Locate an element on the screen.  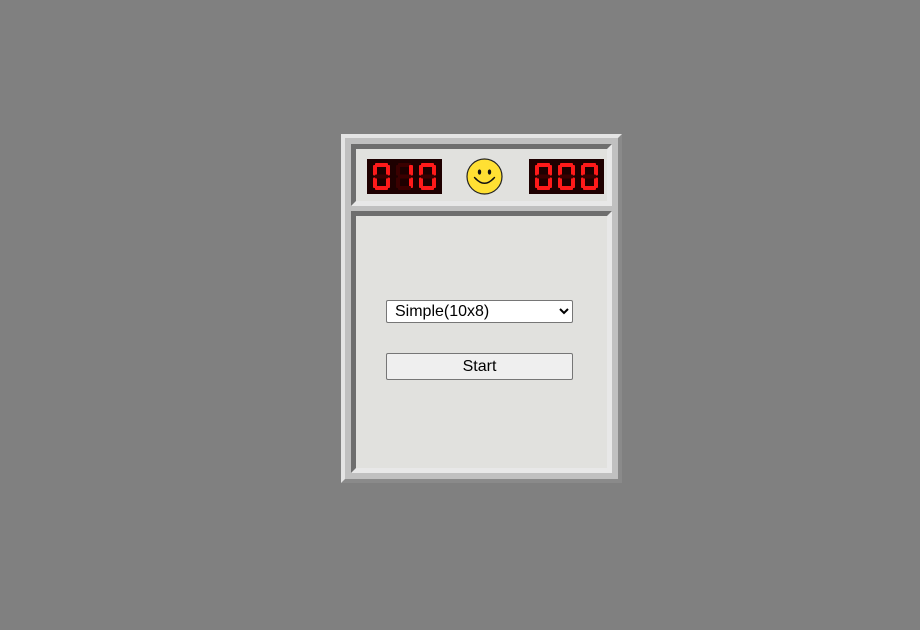
reset-face-button is located at coordinates (484, 176).